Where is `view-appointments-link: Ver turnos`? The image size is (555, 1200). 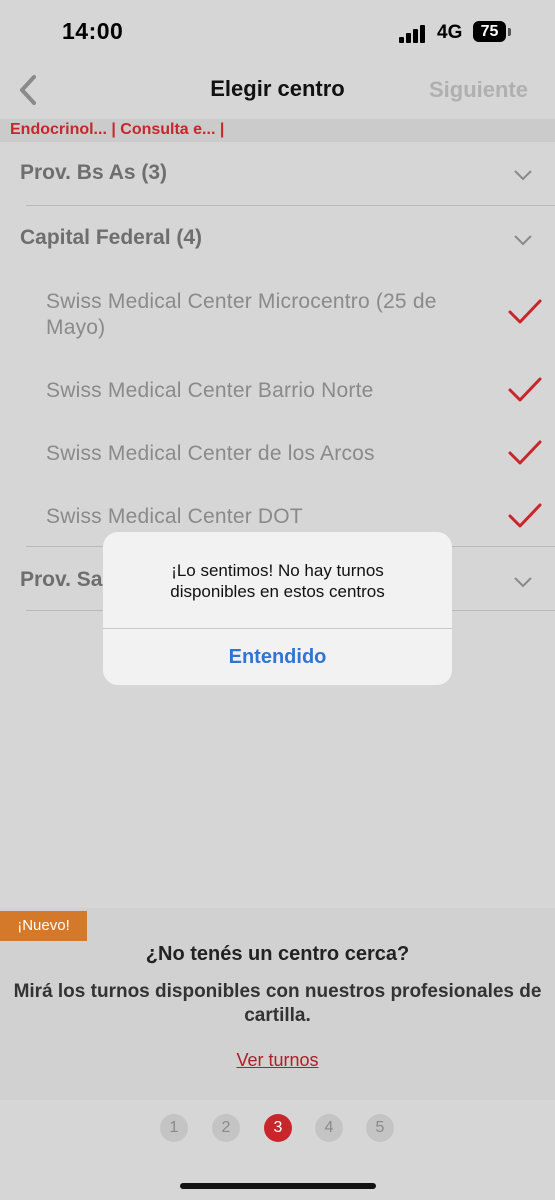
view-appointments-link: Ver turnos is located at coordinates (277, 1060).